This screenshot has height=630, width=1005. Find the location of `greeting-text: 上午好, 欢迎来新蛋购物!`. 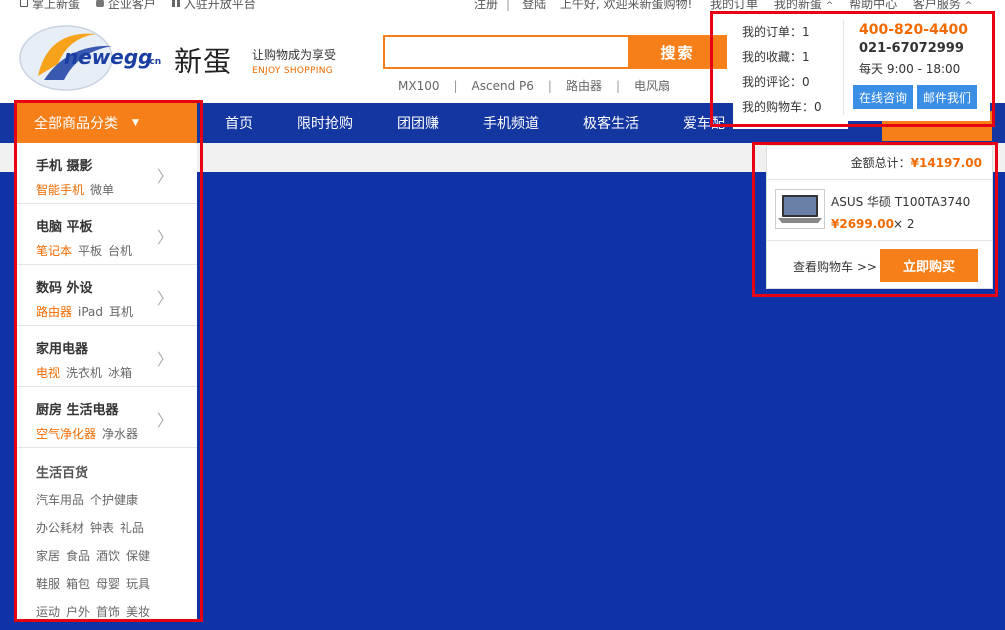

greeting-text: 上午好, 欢迎来新蛋购物! is located at coordinates (626, 5).